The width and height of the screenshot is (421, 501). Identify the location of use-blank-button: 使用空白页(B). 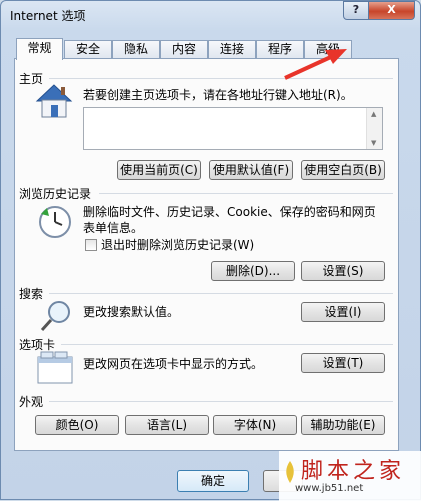
(343, 170).